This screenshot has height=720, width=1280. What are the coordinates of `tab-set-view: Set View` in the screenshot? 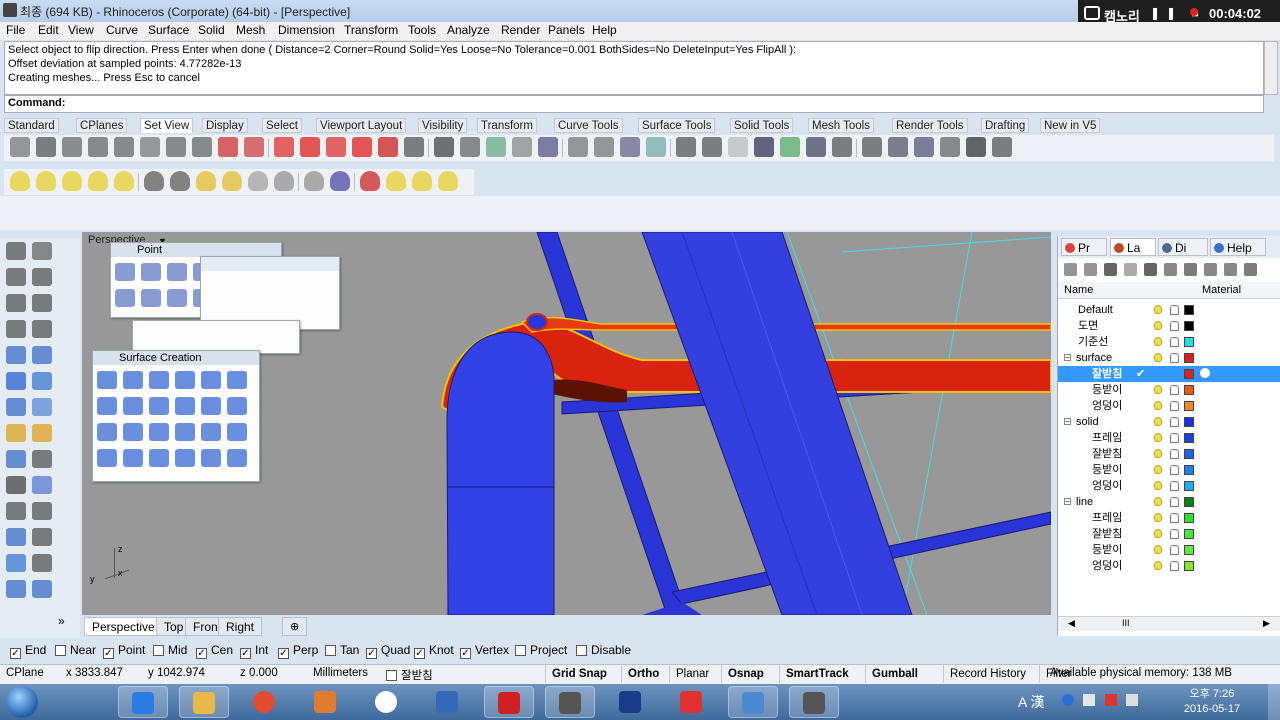 It's located at (167, 125).